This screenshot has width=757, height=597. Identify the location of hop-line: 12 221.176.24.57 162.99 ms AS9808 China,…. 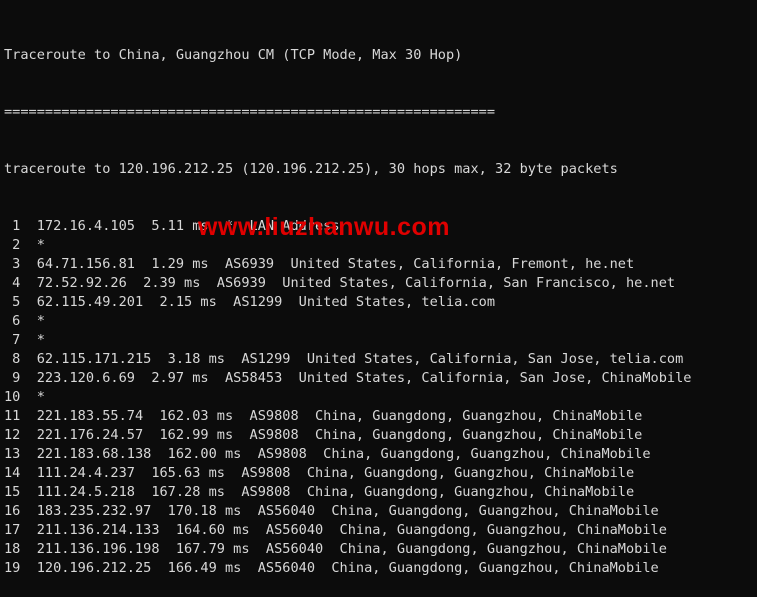
(323, 435).